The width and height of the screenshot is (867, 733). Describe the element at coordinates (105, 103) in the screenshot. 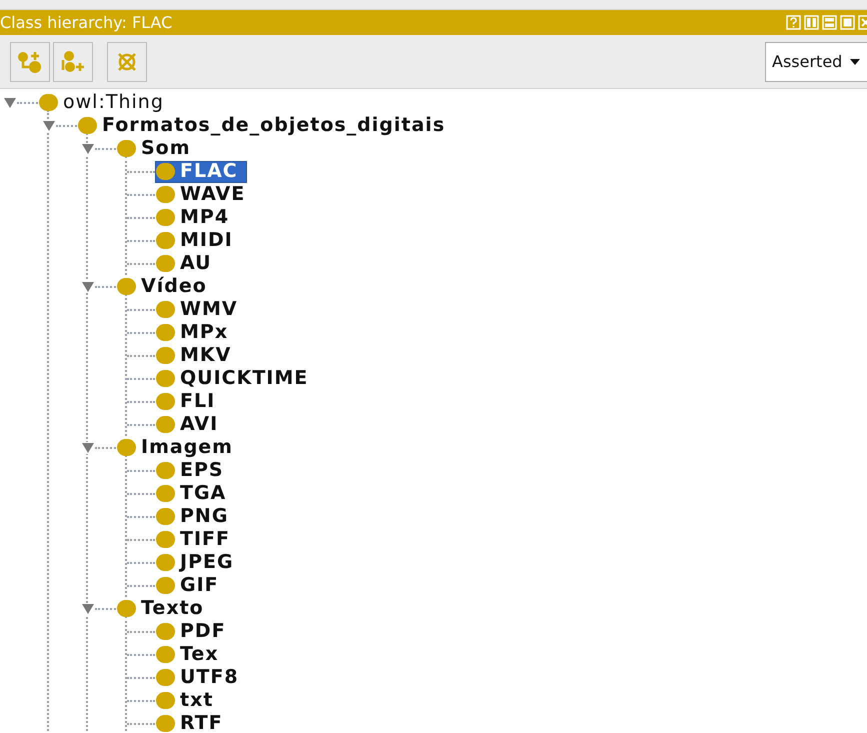

I see `tree-item: owl:Thing` at that location.